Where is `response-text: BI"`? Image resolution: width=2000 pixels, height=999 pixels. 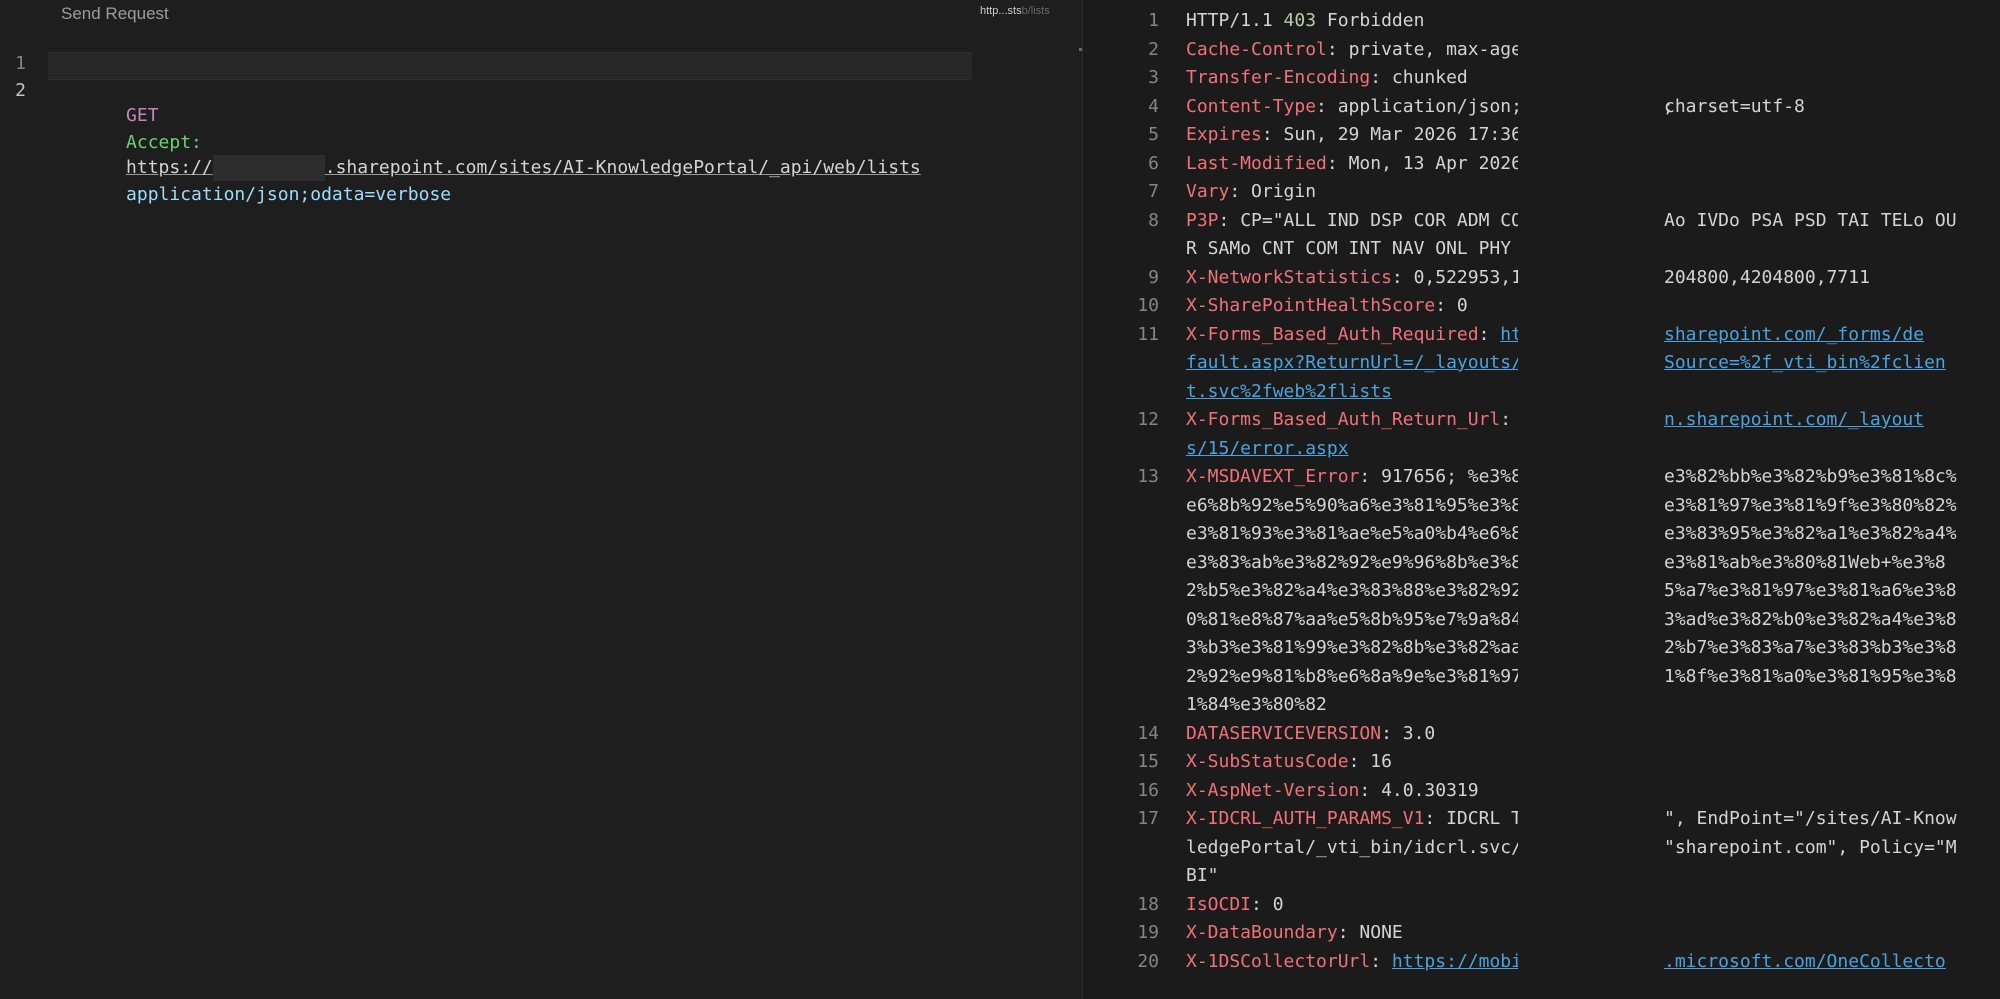
response-text: BI" is located at coordinates (1202, 876).